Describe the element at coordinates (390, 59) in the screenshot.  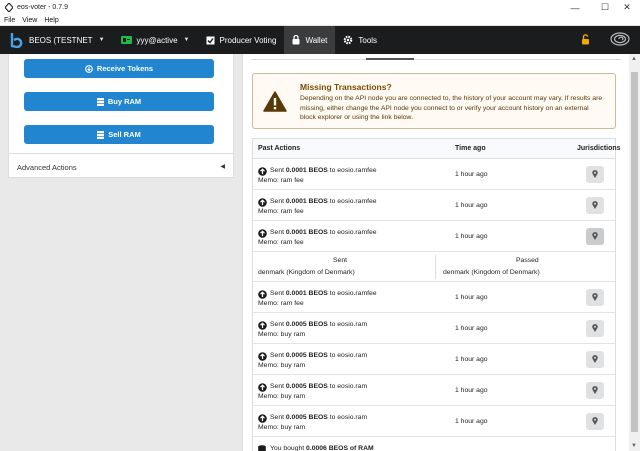
I see `active-tab-indicator` at that location.